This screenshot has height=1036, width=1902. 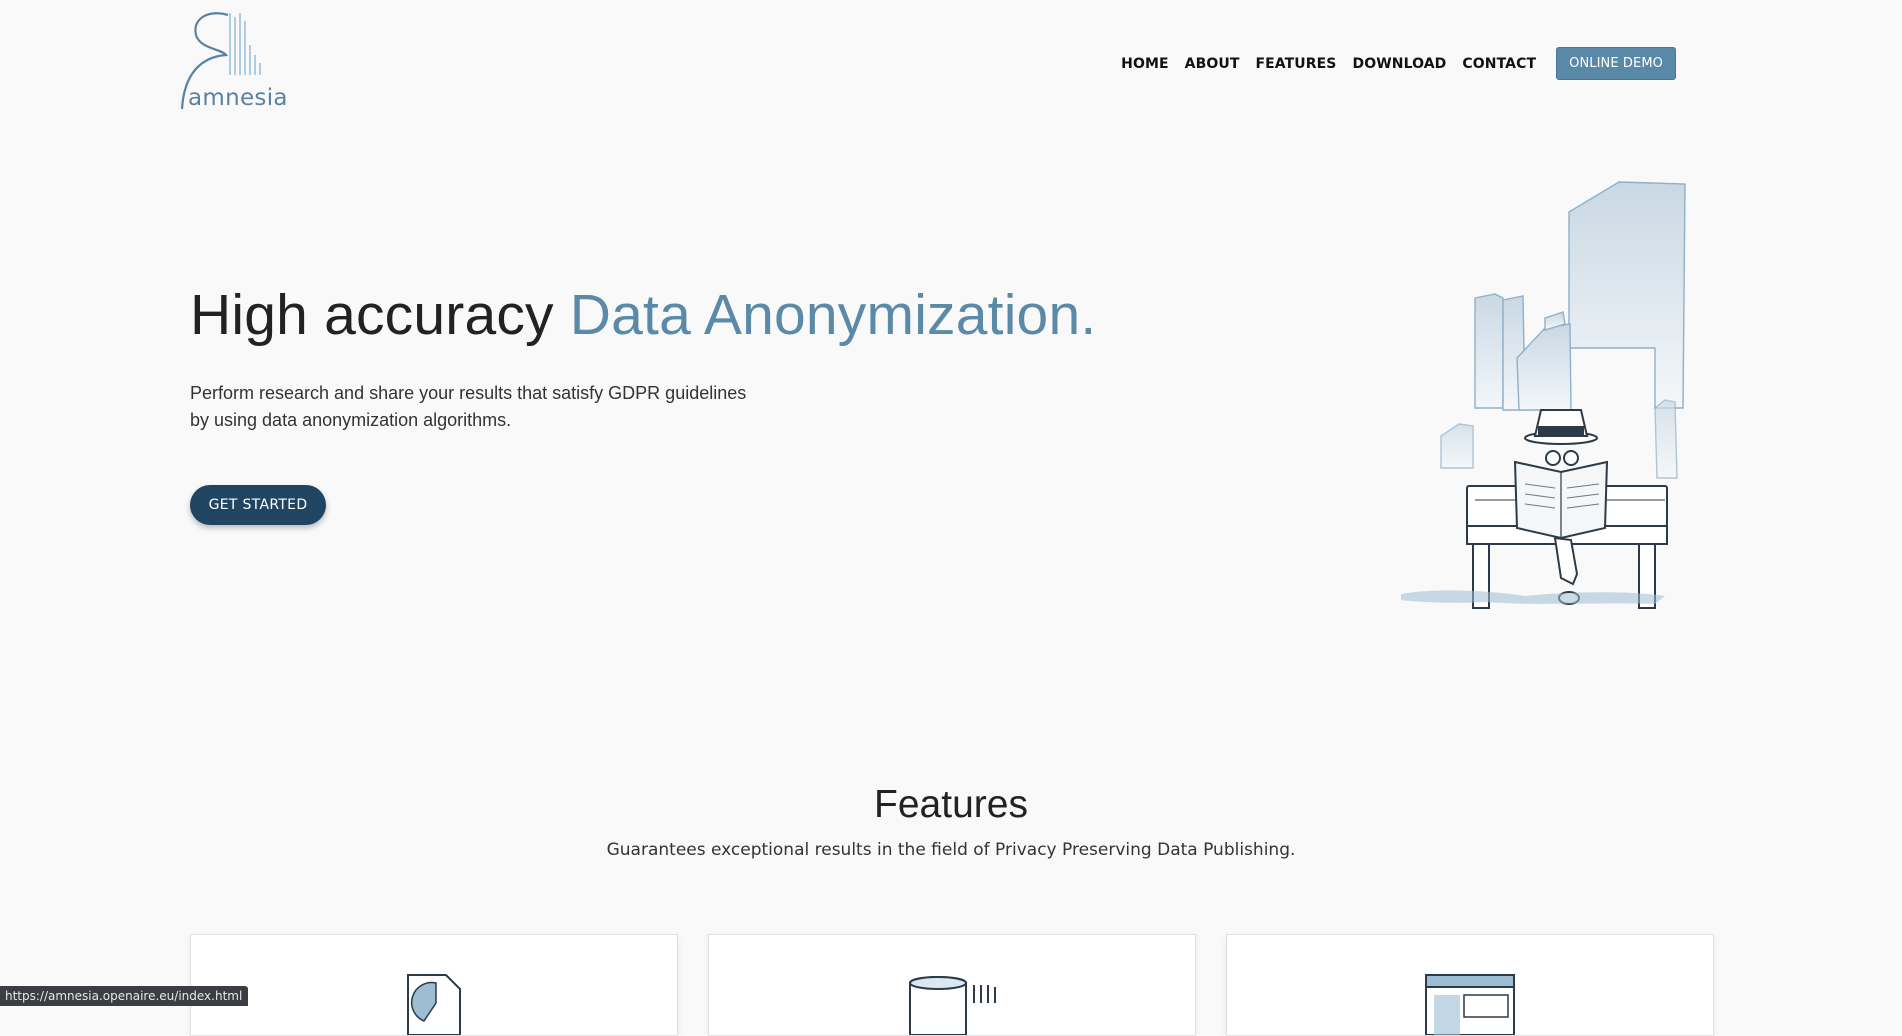 I want to click on nav-download: DOWNLOAD, so click(x=1400, y=64).